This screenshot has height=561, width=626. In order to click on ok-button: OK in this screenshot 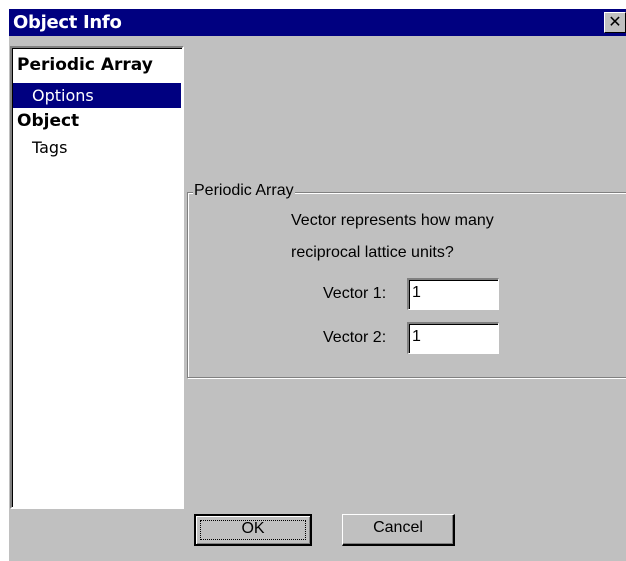, I will do `click(253, 530)`.